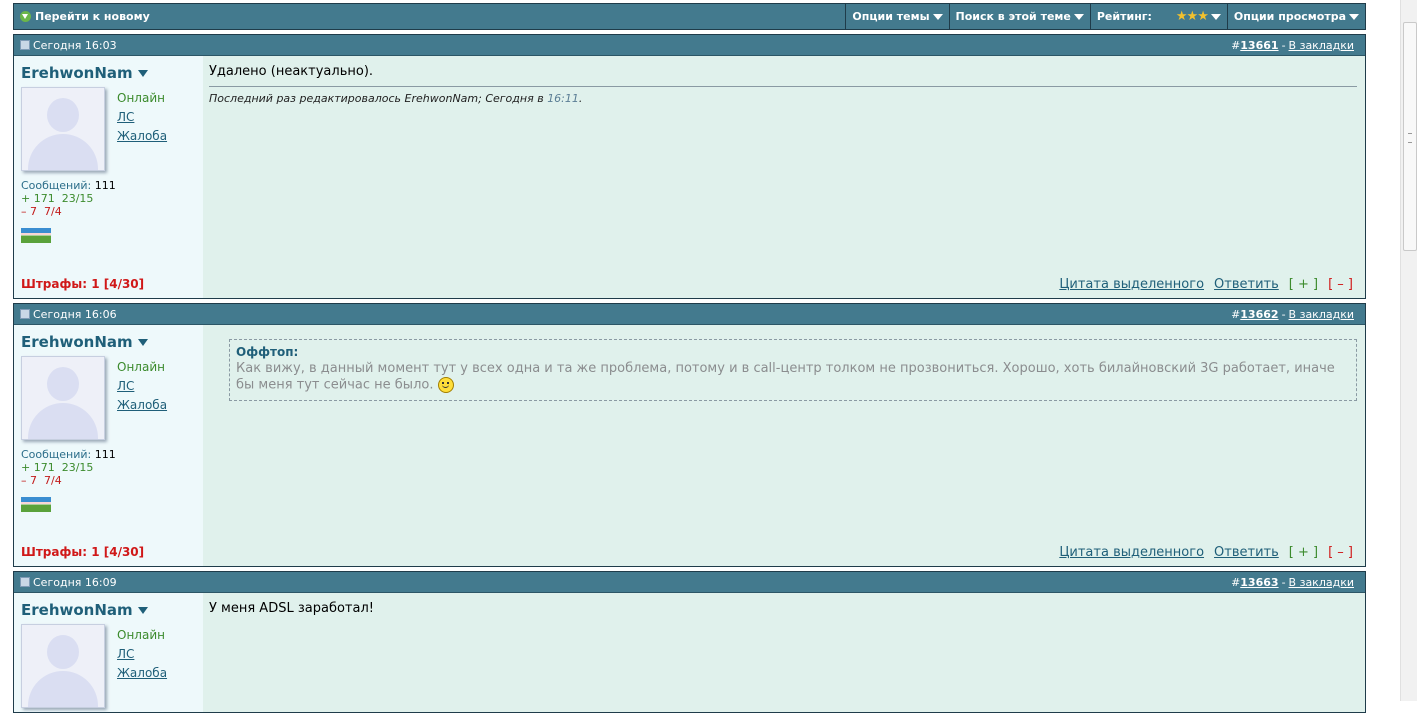 The image size is (1417, 713). What do you see at coordinates (1289, 16) in the screenshot?
I see `view-options-label: Опции просмотра` at bounding box center [1289, 16].